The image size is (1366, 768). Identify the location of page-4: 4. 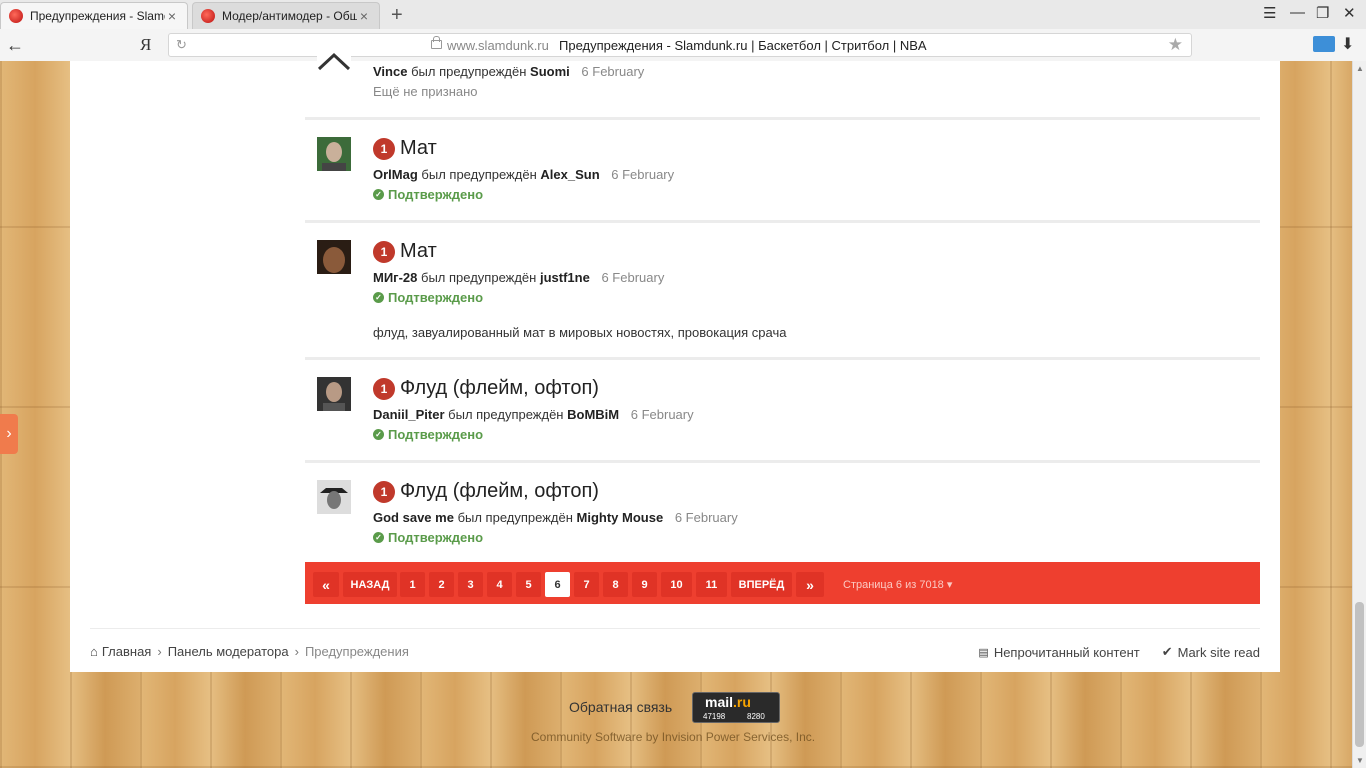
(499, 584).